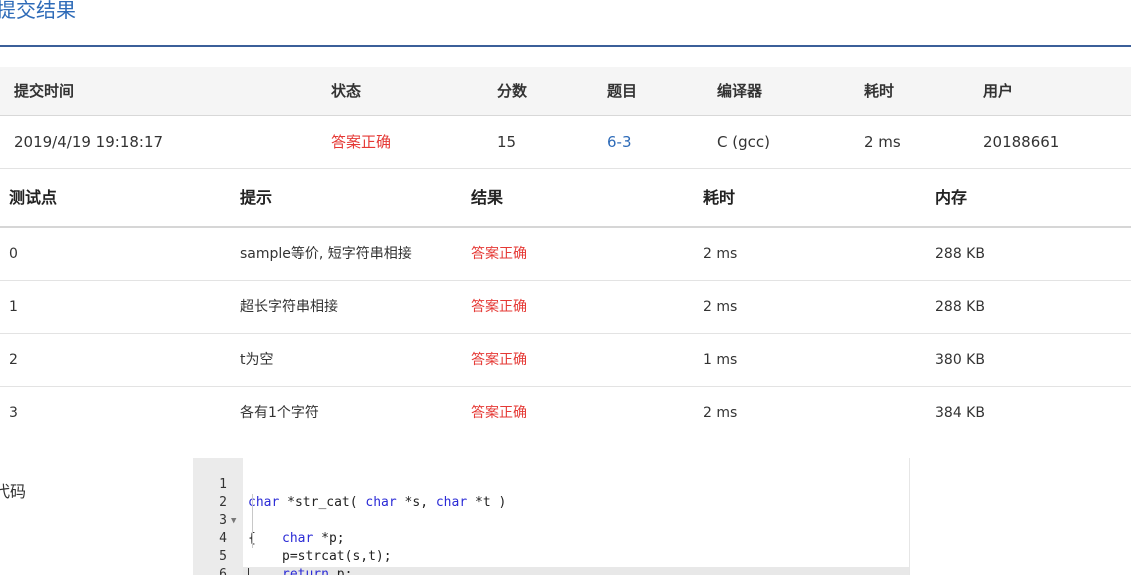  I want to click on header-score: 分数, so click(512, 91).